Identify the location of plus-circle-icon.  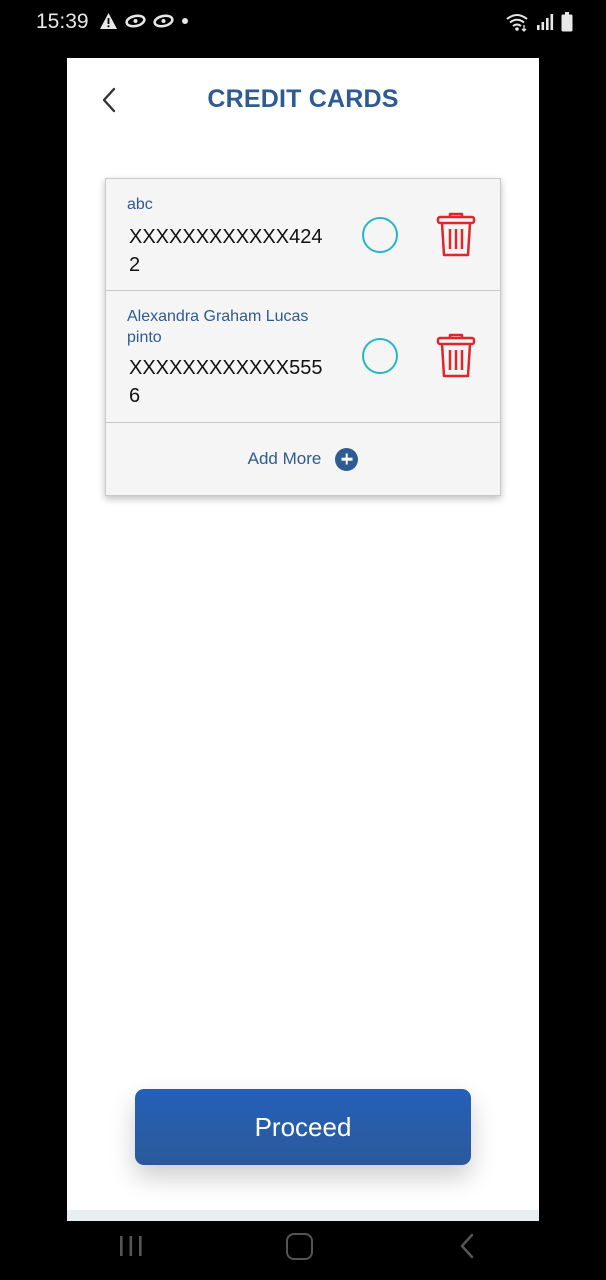
(347, 459).